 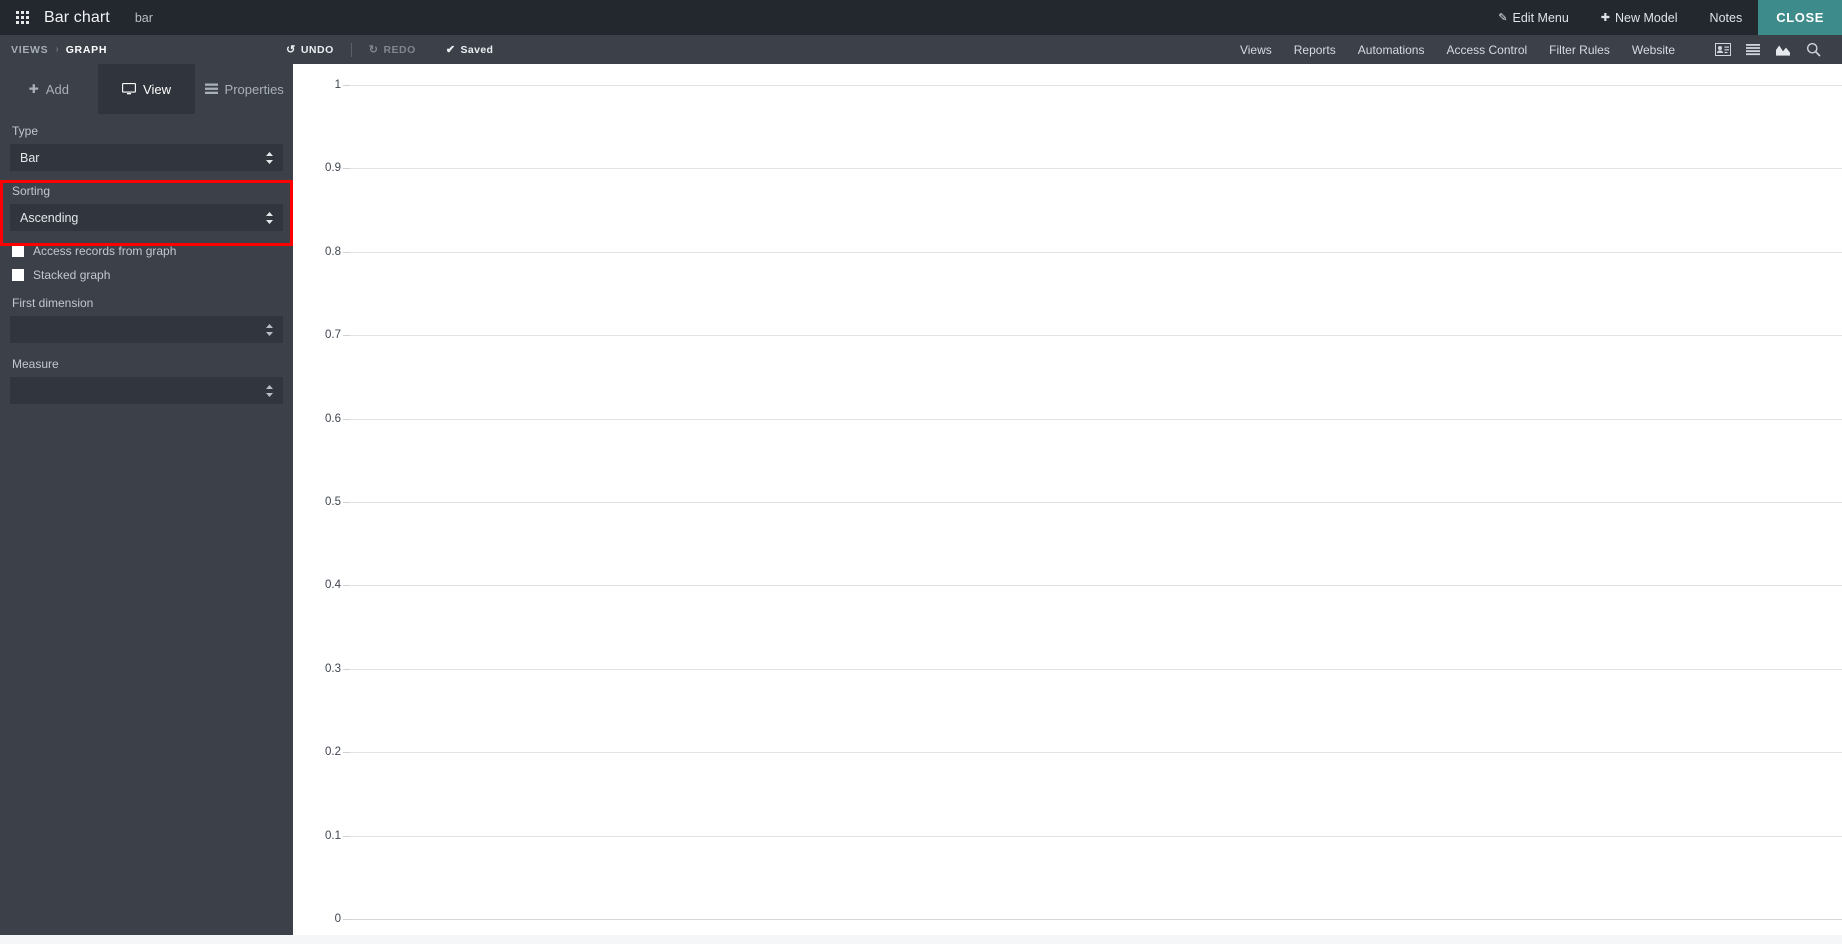 I want to click on edit-menu-label: Edit Menu, so click(x=1540, y=17).